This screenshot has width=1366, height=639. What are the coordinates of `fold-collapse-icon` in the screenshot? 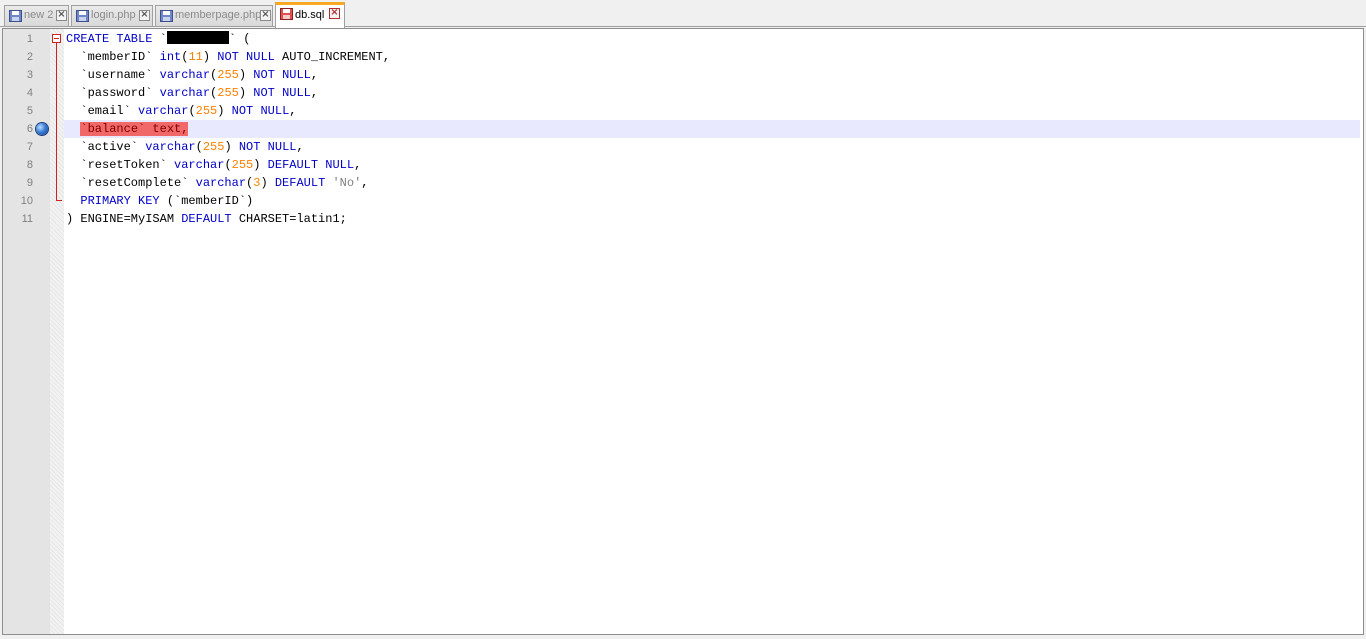 It's located at (56, 38).